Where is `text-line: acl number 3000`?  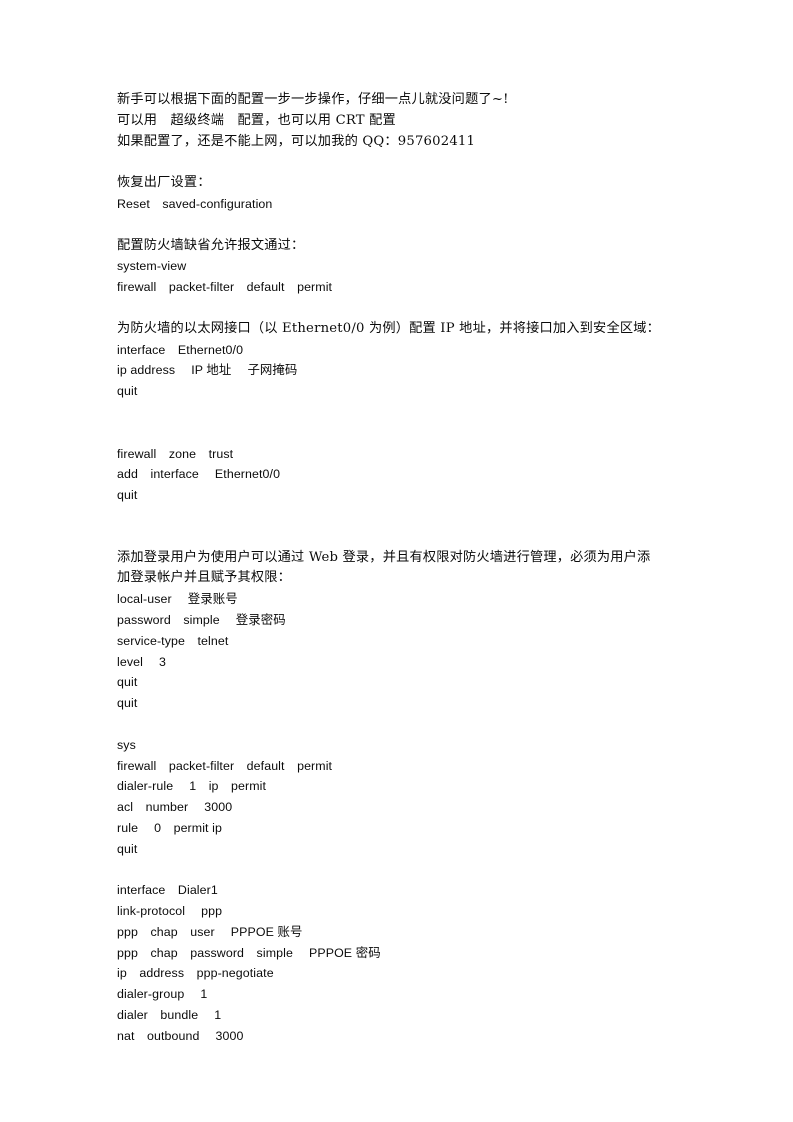 text-line: acl number 3000 is located at coordinates (175, 807).